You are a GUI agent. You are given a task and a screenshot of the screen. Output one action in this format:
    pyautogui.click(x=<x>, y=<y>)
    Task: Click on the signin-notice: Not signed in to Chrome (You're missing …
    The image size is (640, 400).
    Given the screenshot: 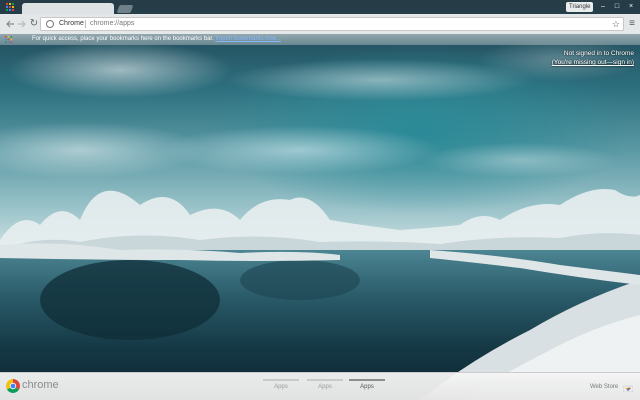 What is the action you would take?
    pyautogui.click(x=593, y=58)
    